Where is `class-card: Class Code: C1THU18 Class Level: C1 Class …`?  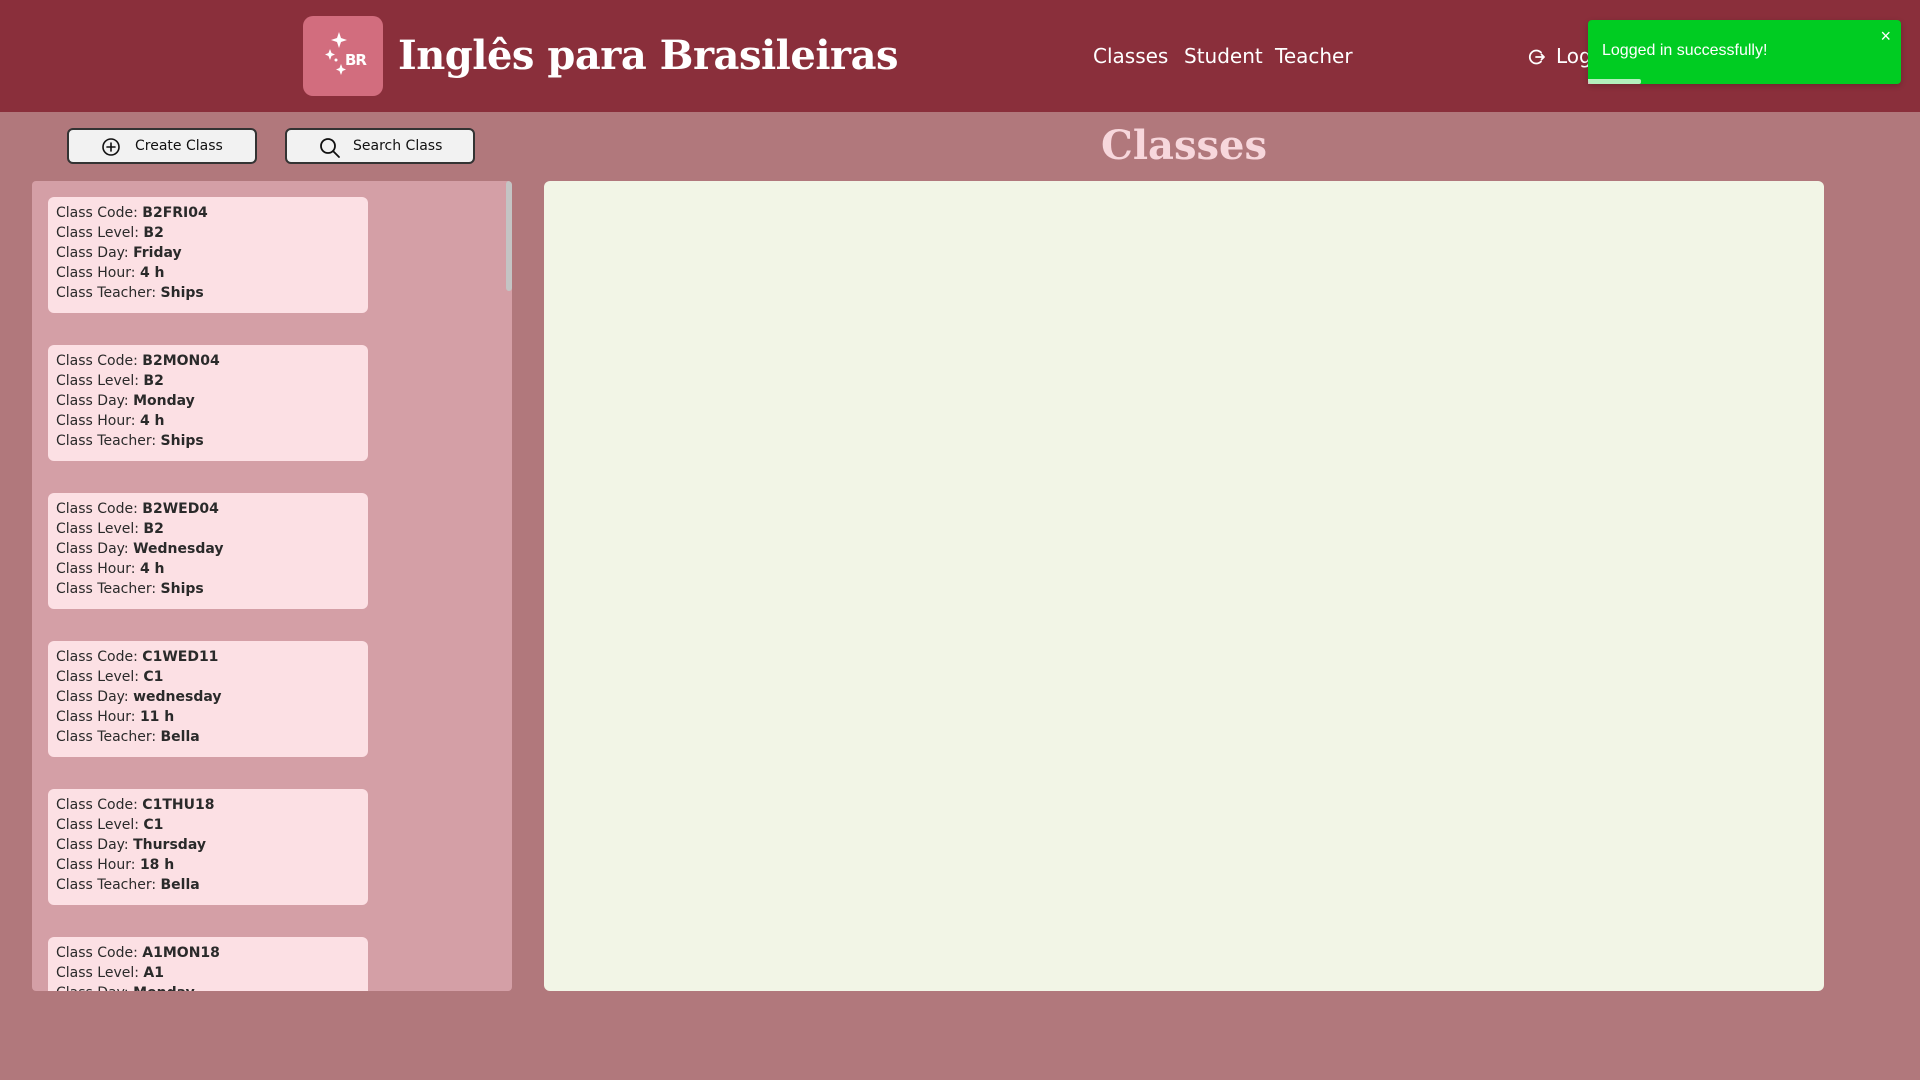
class-card: Class Code: C1THU18 Class Level: C1 Class … is located at coordinates (208, 847).